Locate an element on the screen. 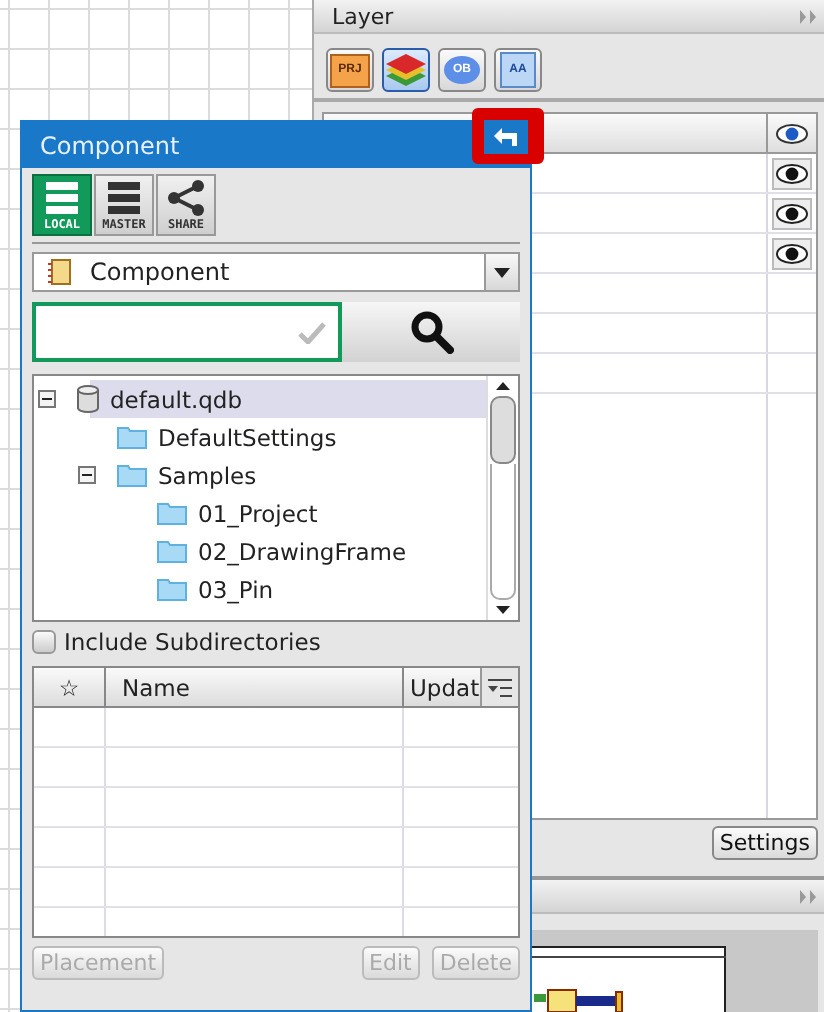 The image size is (824, 1012). tree-item: Samples is located at coordinates (260, 475).